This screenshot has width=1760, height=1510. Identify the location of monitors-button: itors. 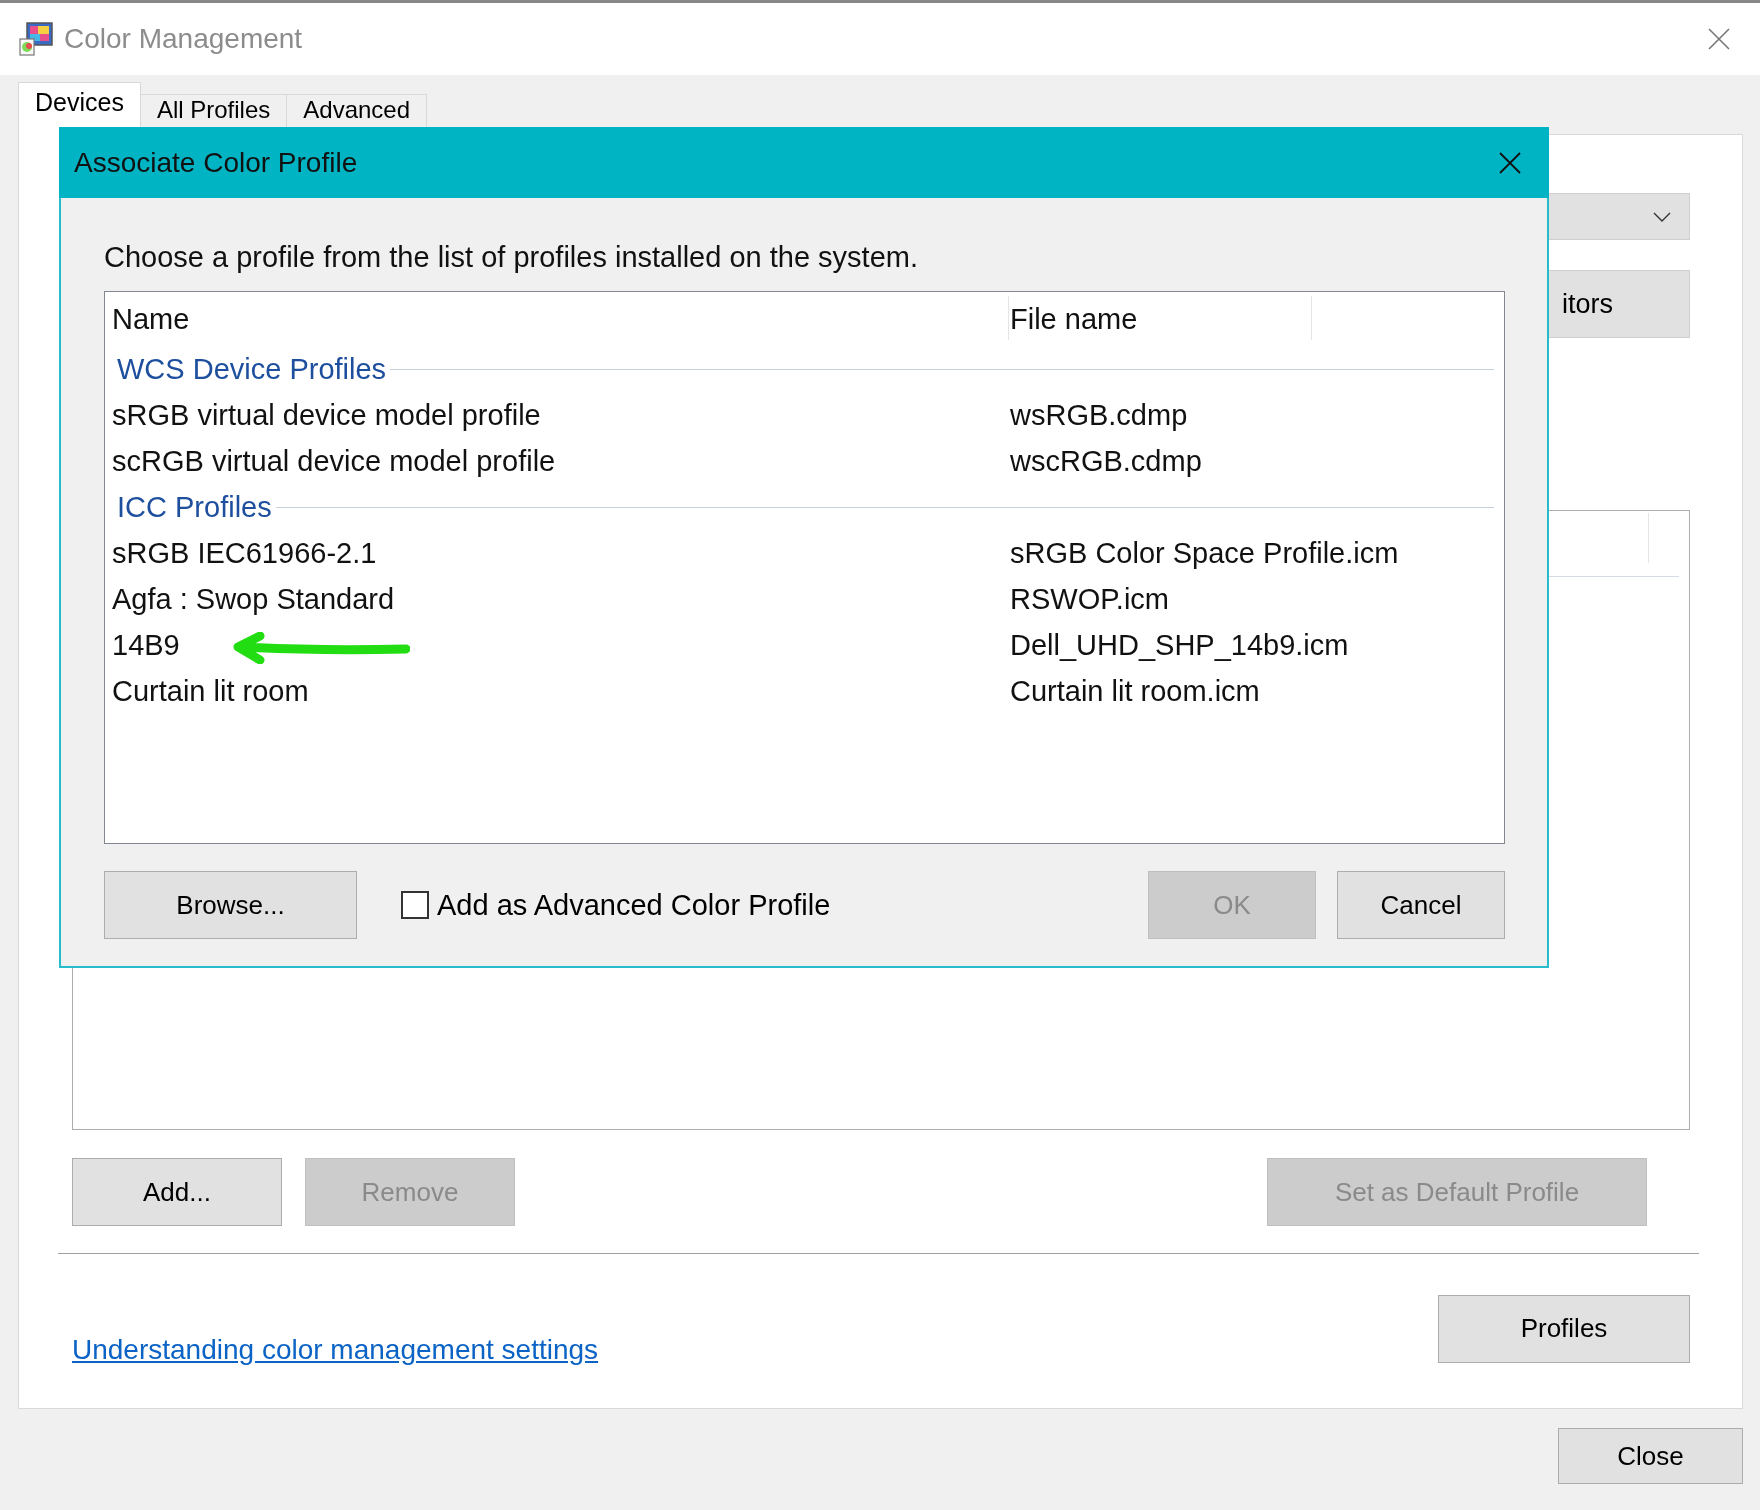
(1619, 304).